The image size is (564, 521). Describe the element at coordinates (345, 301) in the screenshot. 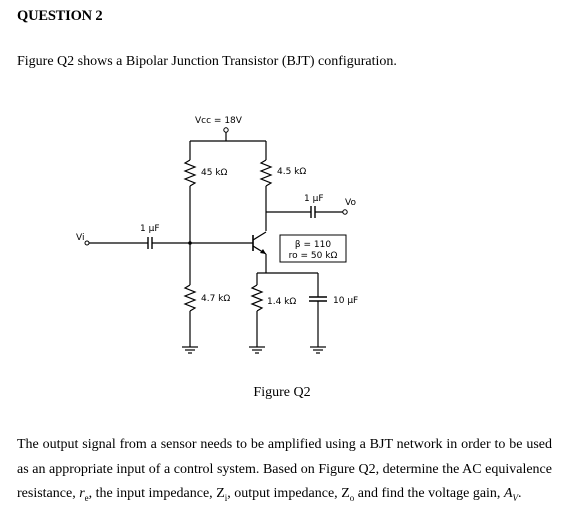

I see `ce-label: 10 µF` at that location.